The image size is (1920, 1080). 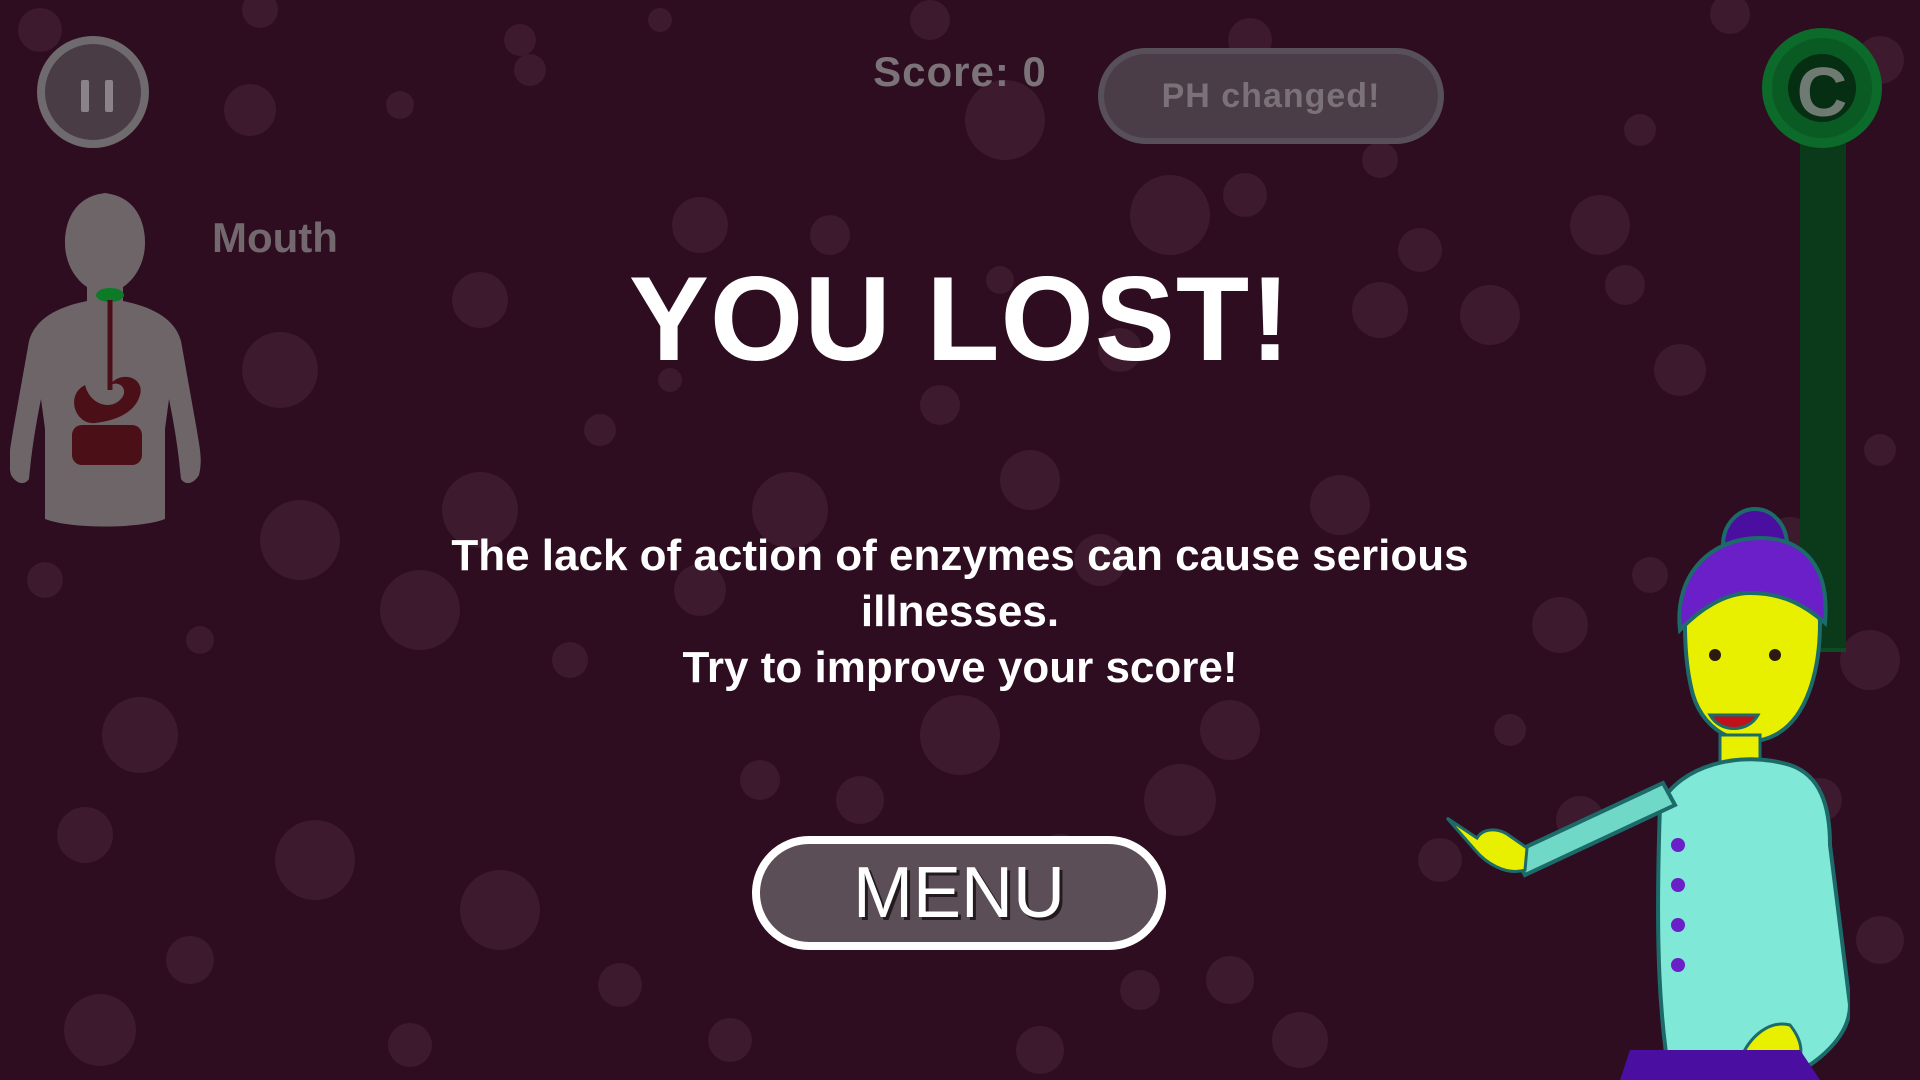 I want to click on organ-label: Mouth, so click(x=275, y=237).